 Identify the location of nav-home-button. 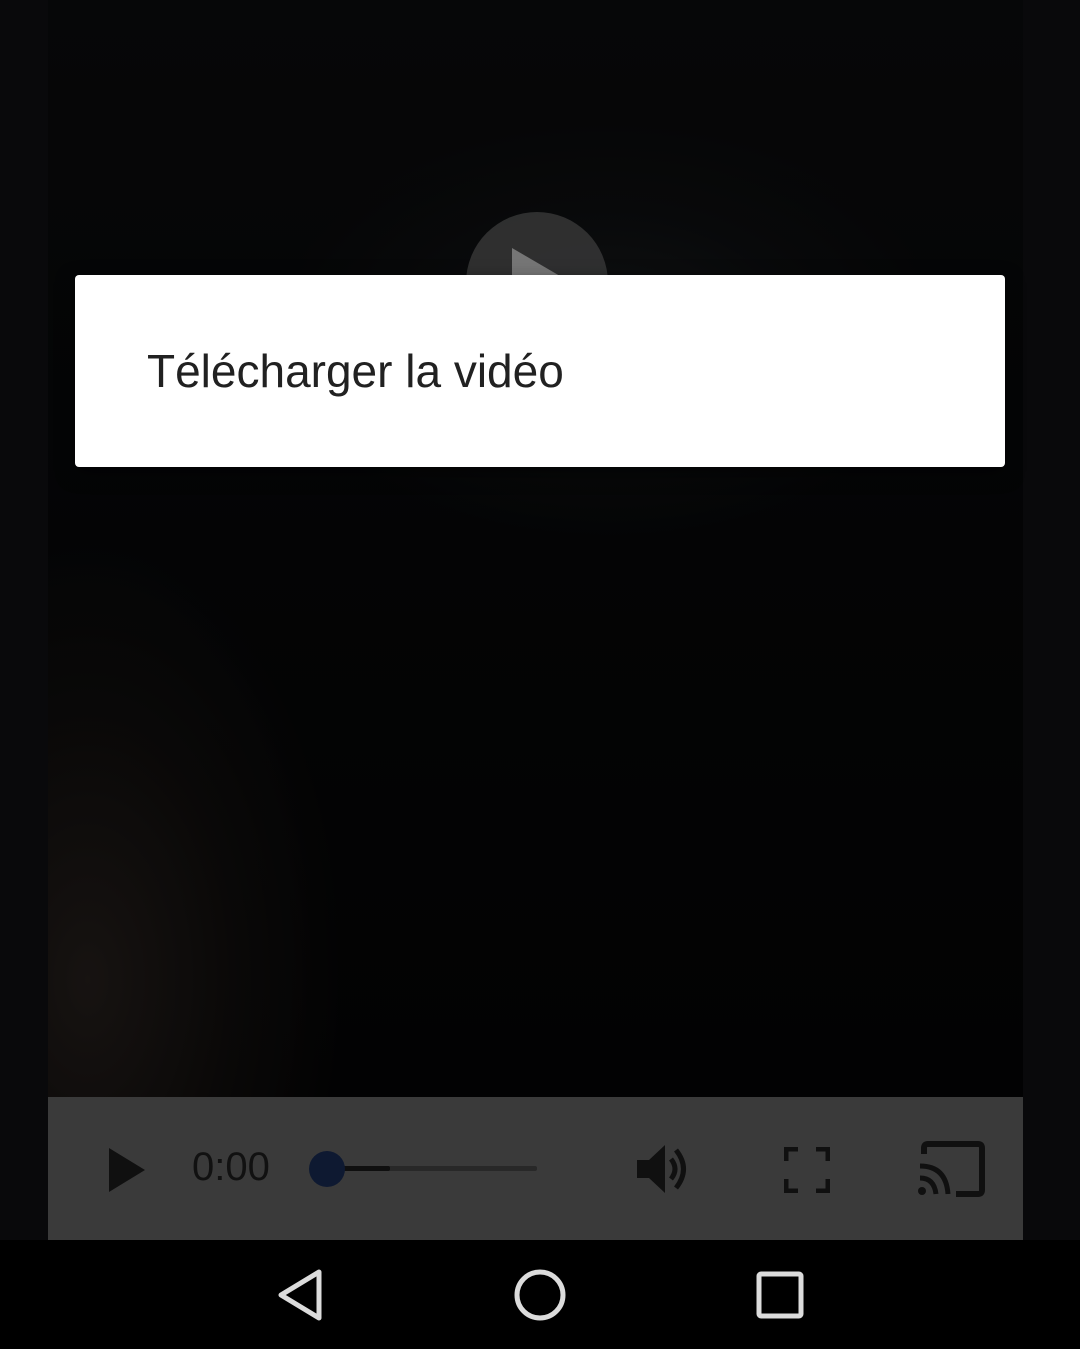
(540, 1295).